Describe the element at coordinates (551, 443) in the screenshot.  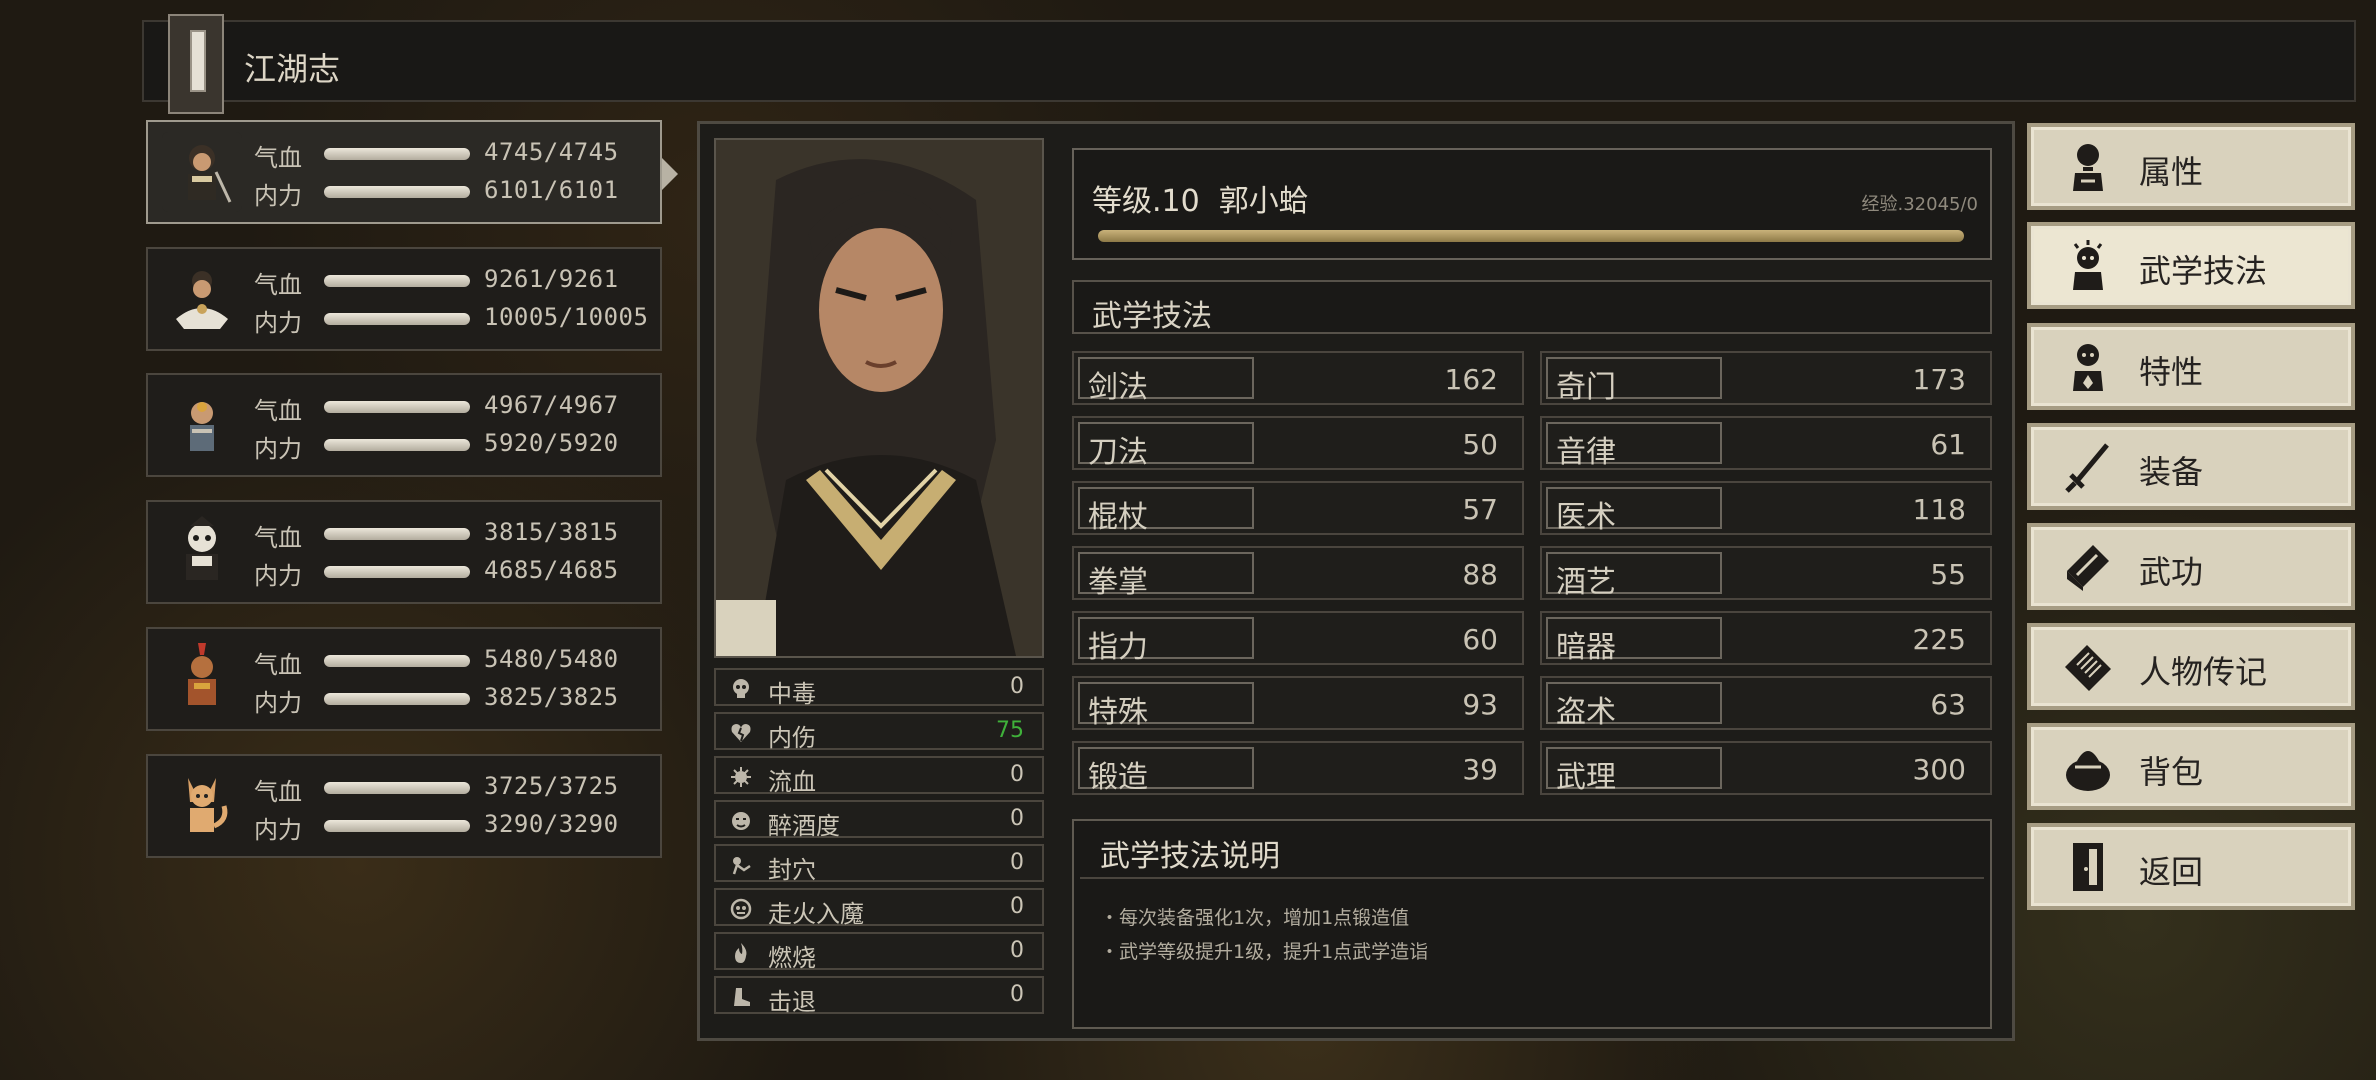
I see `mp-value: 5920/5920` at that location.